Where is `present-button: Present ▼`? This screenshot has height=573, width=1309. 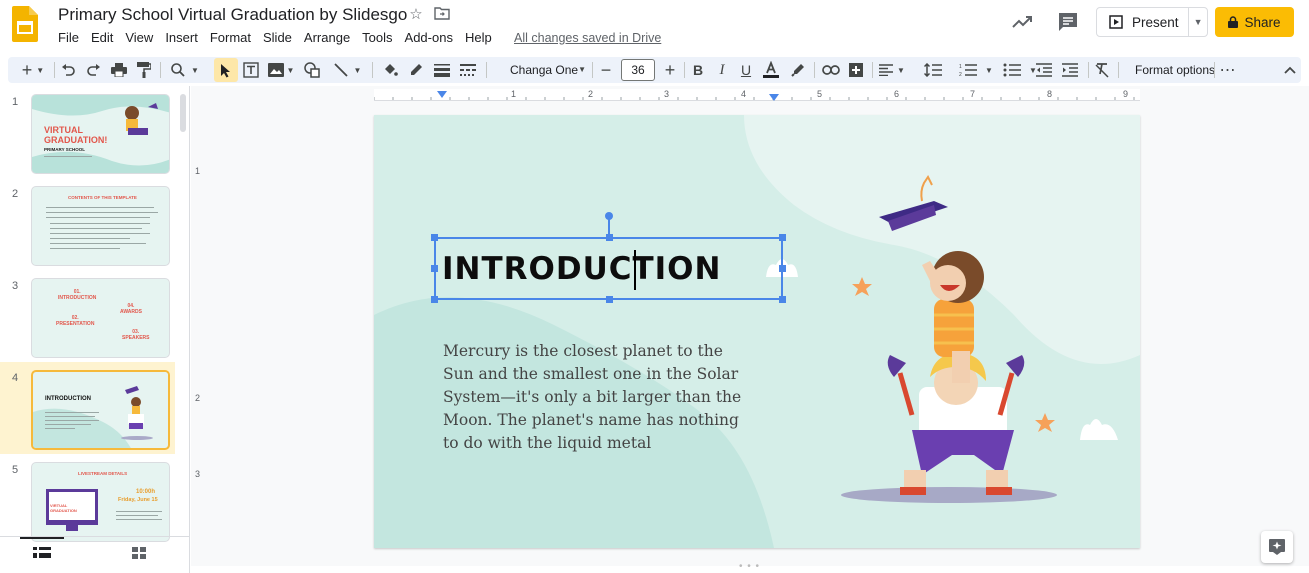
present-button: Present ▼ is located at coordinates (1152, 22).